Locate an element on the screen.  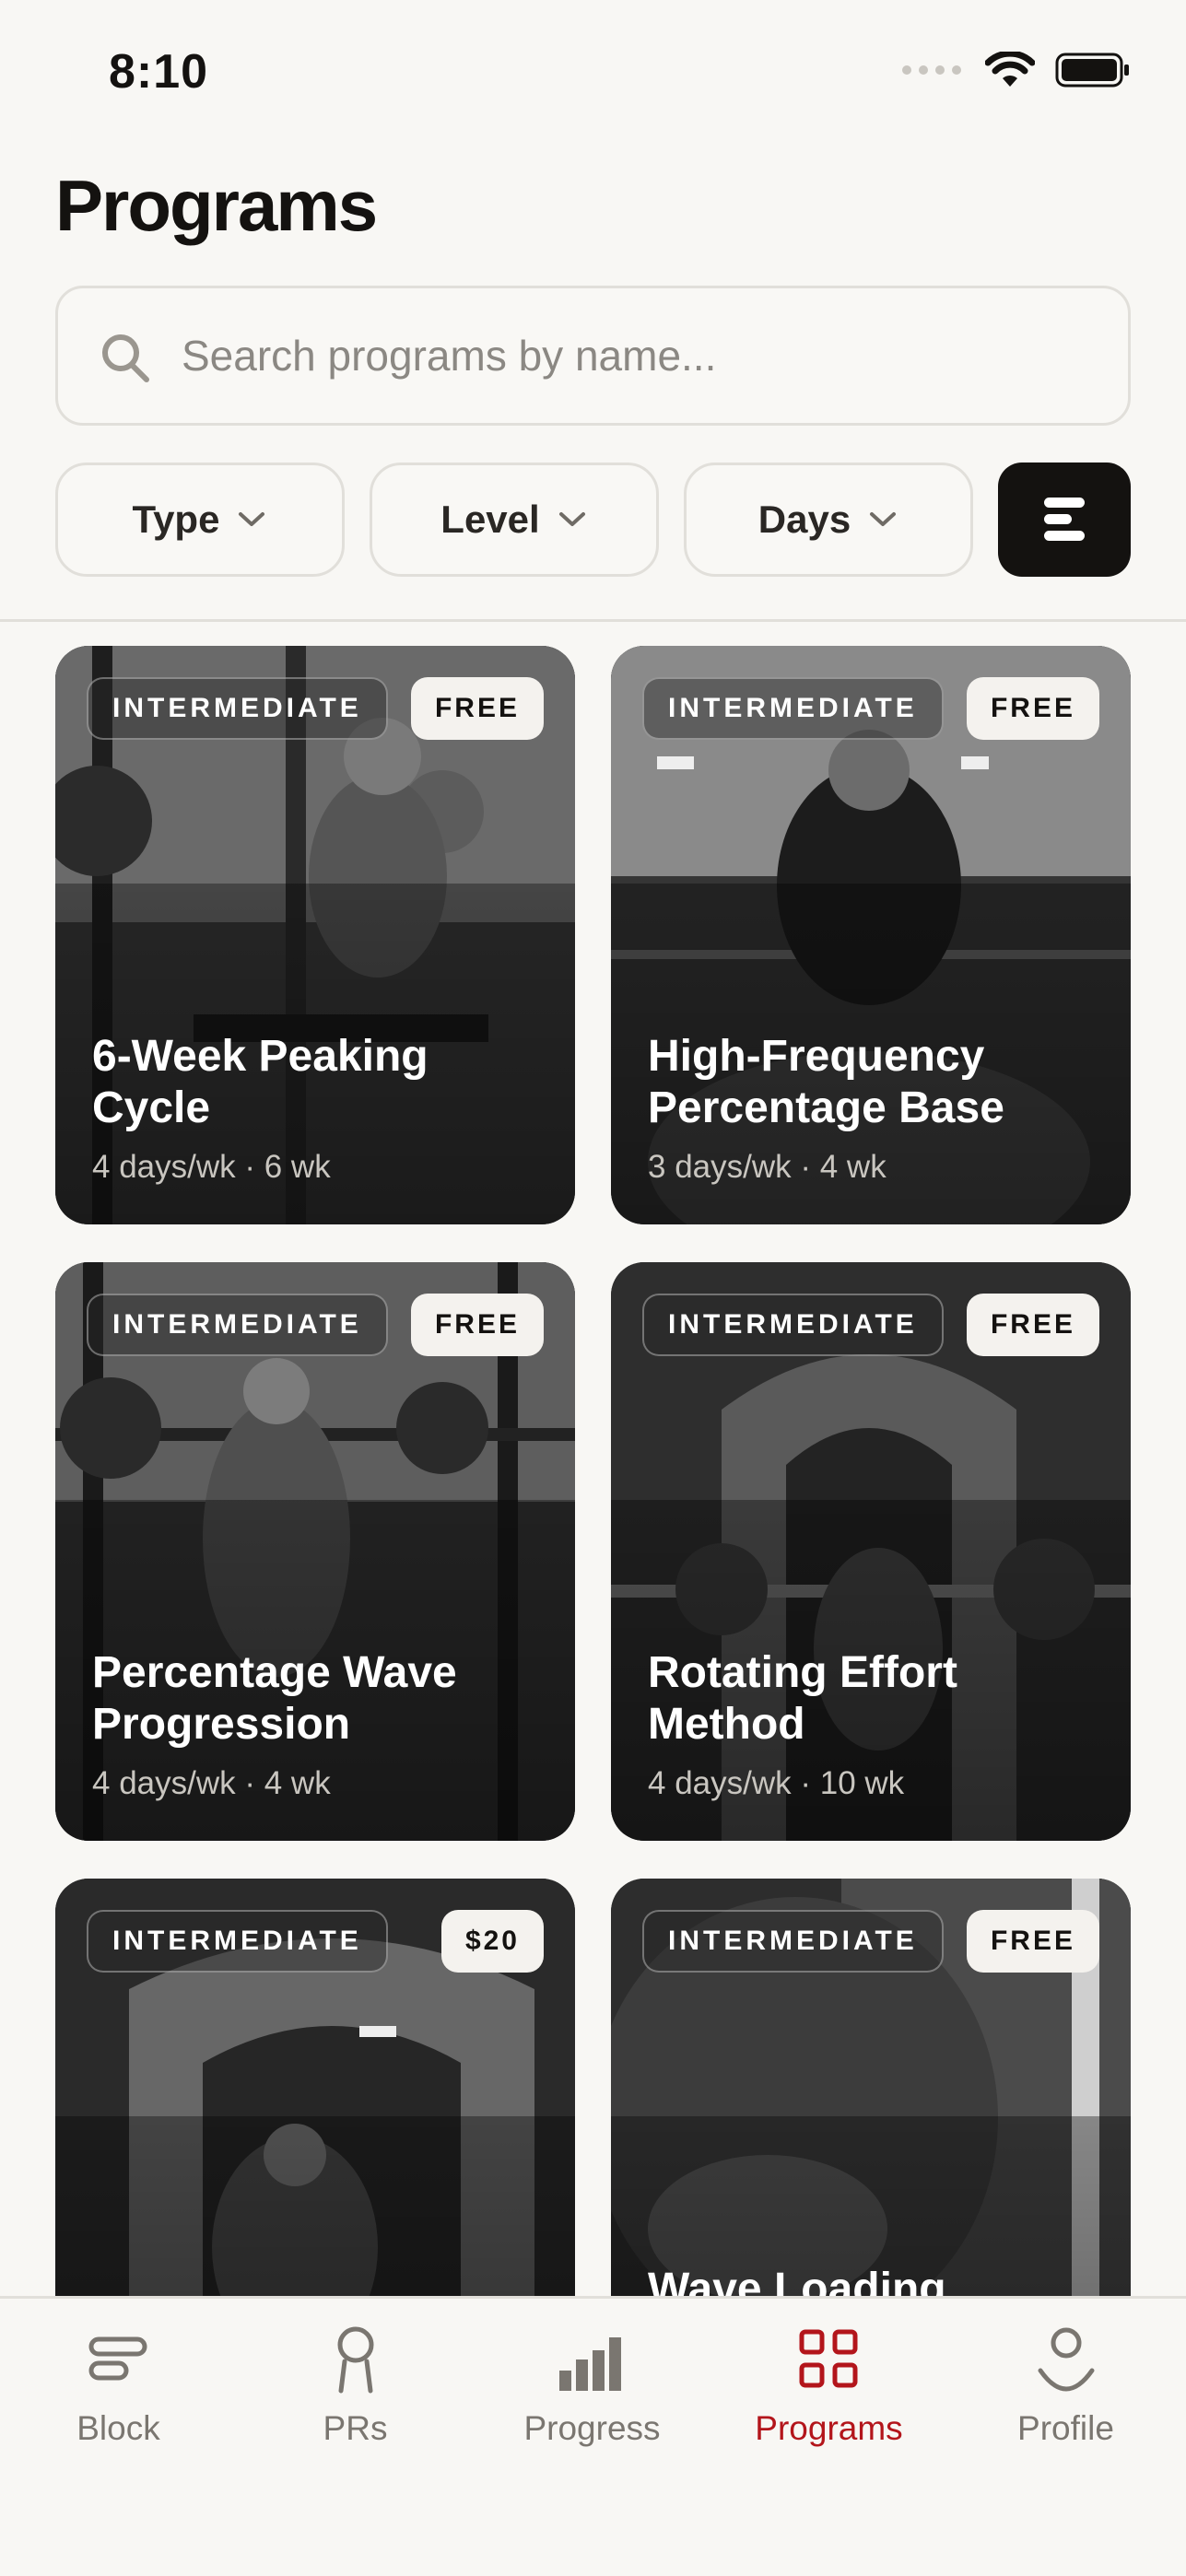
program-title: 6-Week Peaking Cycle is located at coordinates (260, 1082).